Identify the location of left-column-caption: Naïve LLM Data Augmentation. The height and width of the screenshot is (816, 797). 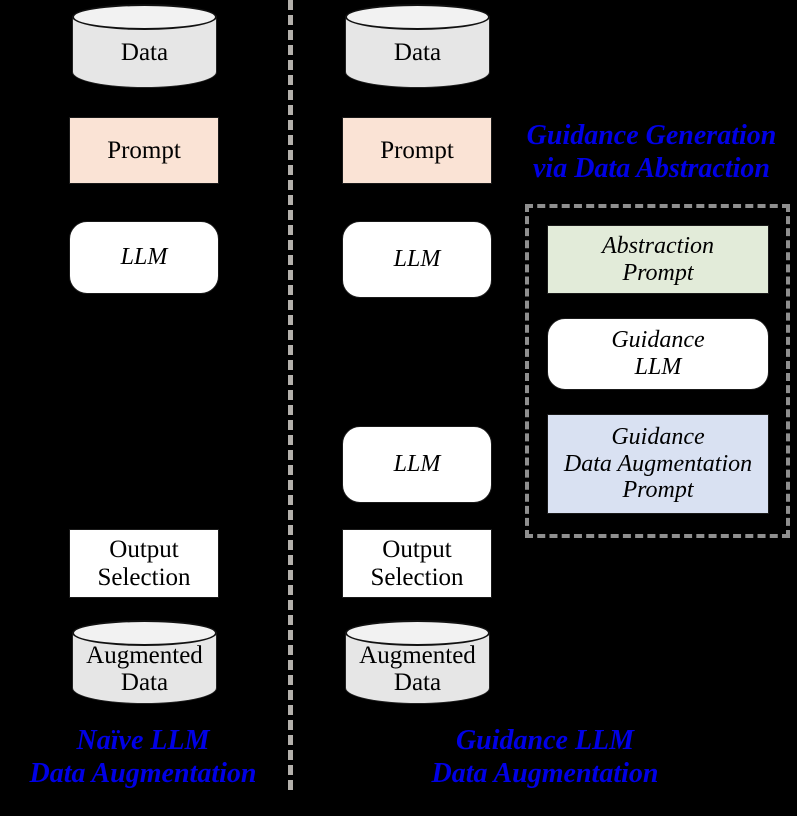
(143, 757).